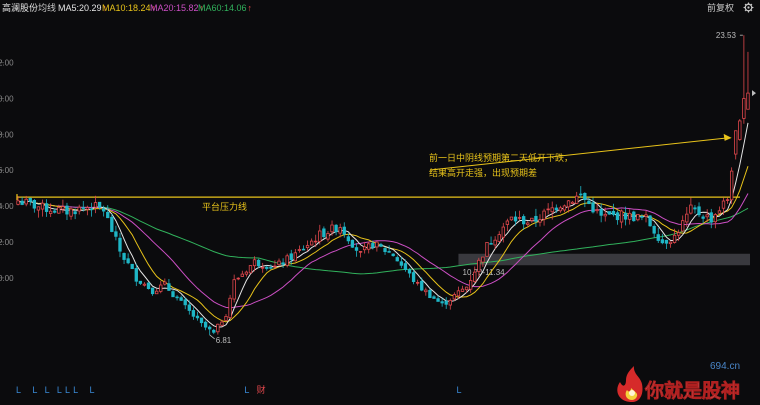 The width and height of the screenshot is (760, 405). I want to click on adjust-mode-button: 前复权, so click(720, 8).